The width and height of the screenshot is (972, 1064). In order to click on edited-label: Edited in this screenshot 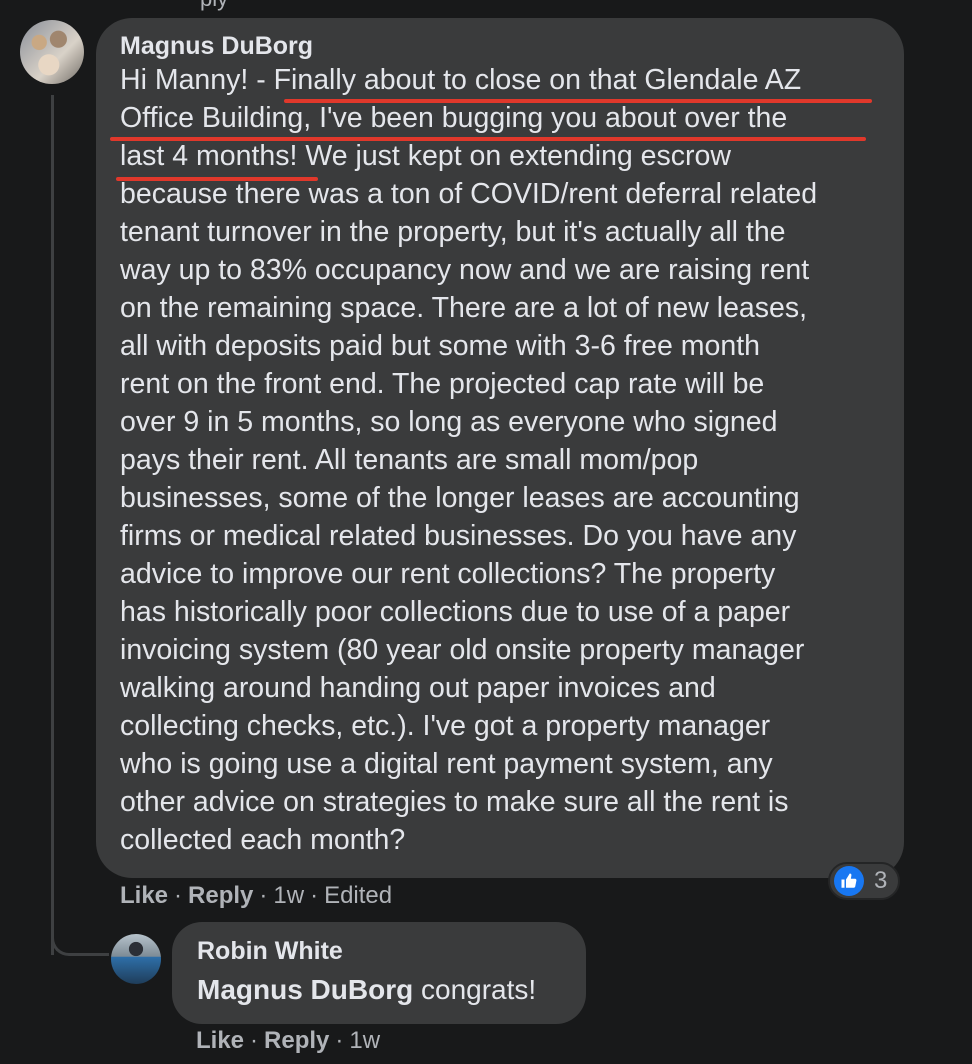, I will do `click(358, 895)`.